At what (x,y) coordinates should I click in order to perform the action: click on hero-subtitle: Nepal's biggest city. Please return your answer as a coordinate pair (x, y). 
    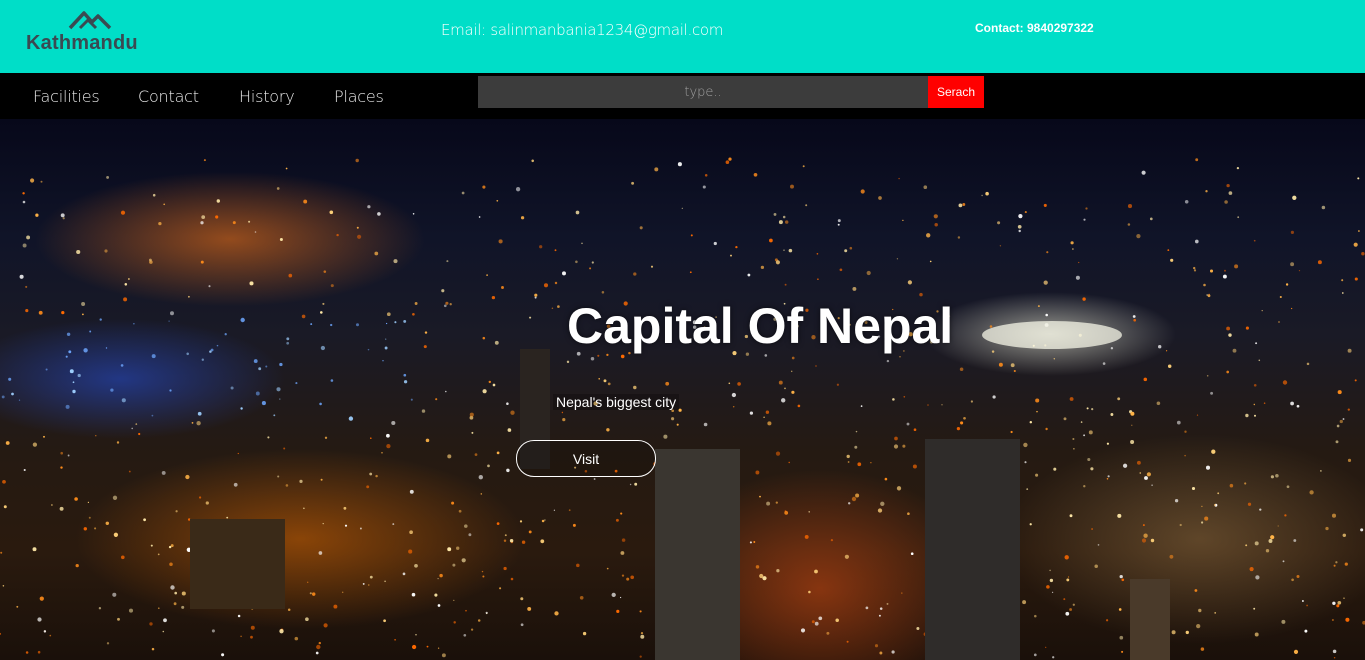
    Looking at the image, I should click on (616, 402).